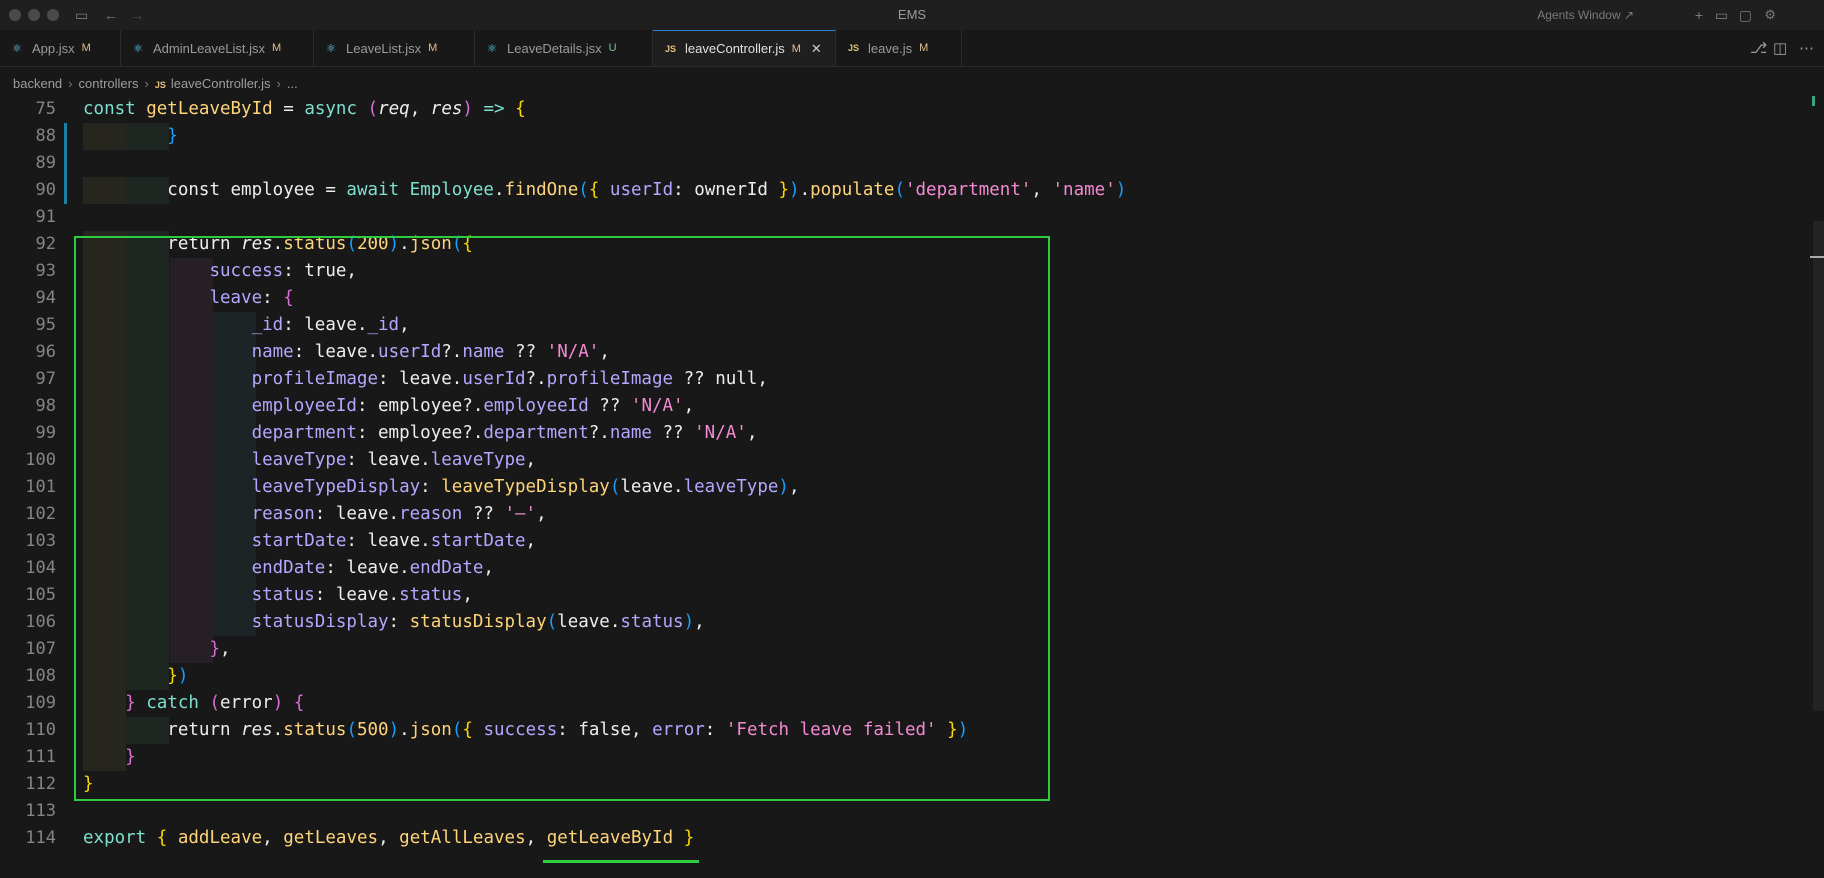  What do you see at coordinates (172, 136) in the screenshot?
I see `code-text: }` at bounding box center [172, 136].